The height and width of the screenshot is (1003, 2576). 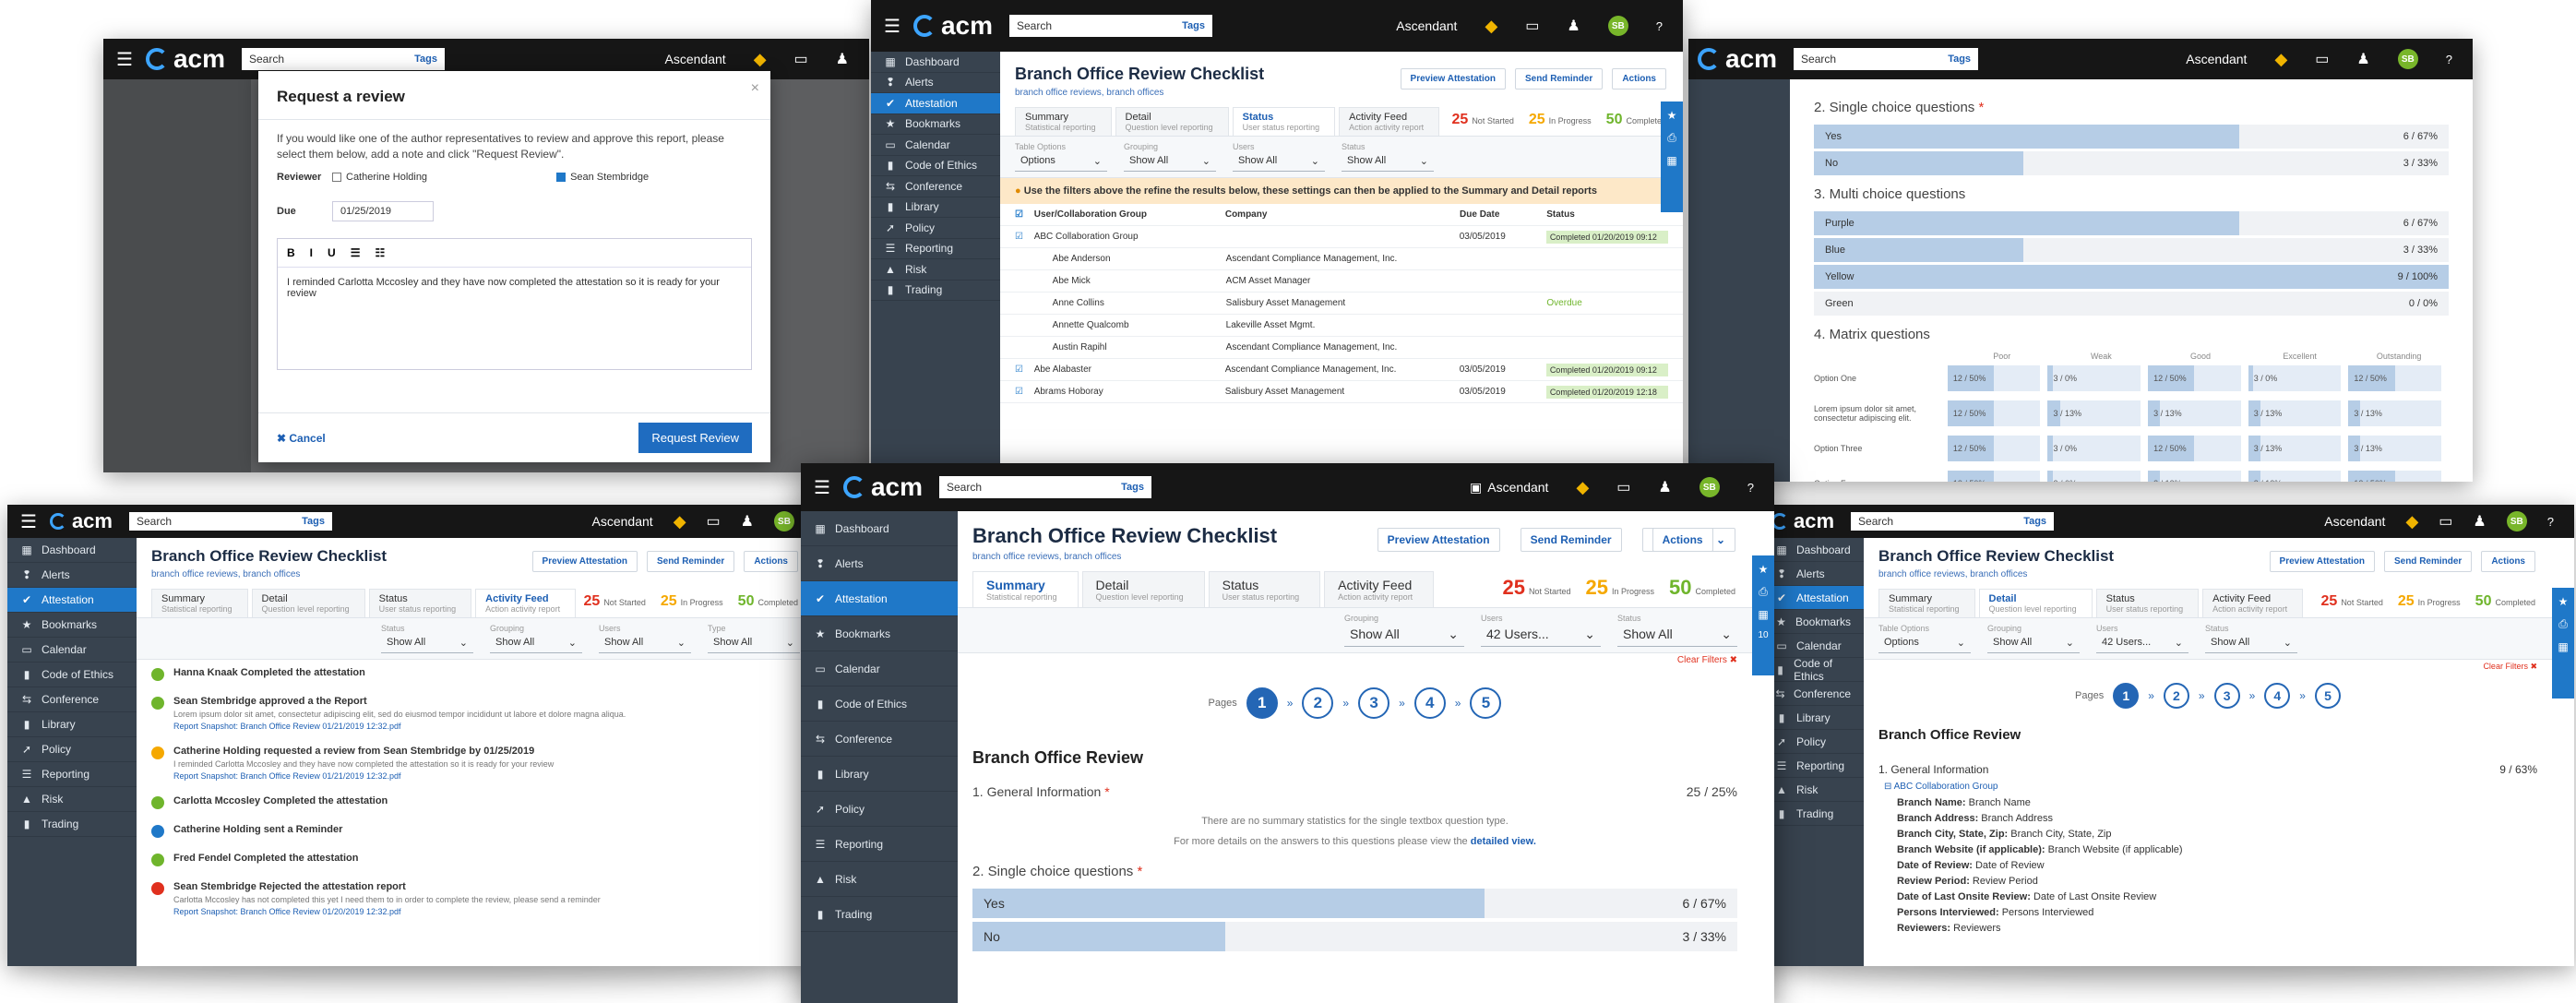 I want to click on page-3-button: 3, so click(x=1374, y=703).